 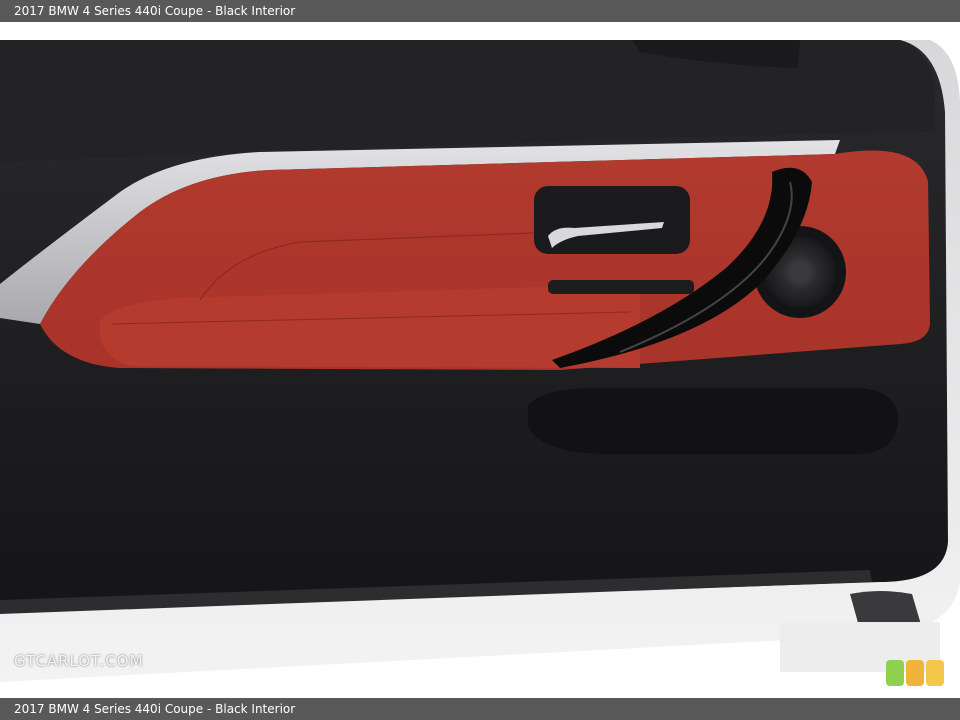 I want to click on speaker-cap, so click(x=800, y=272).